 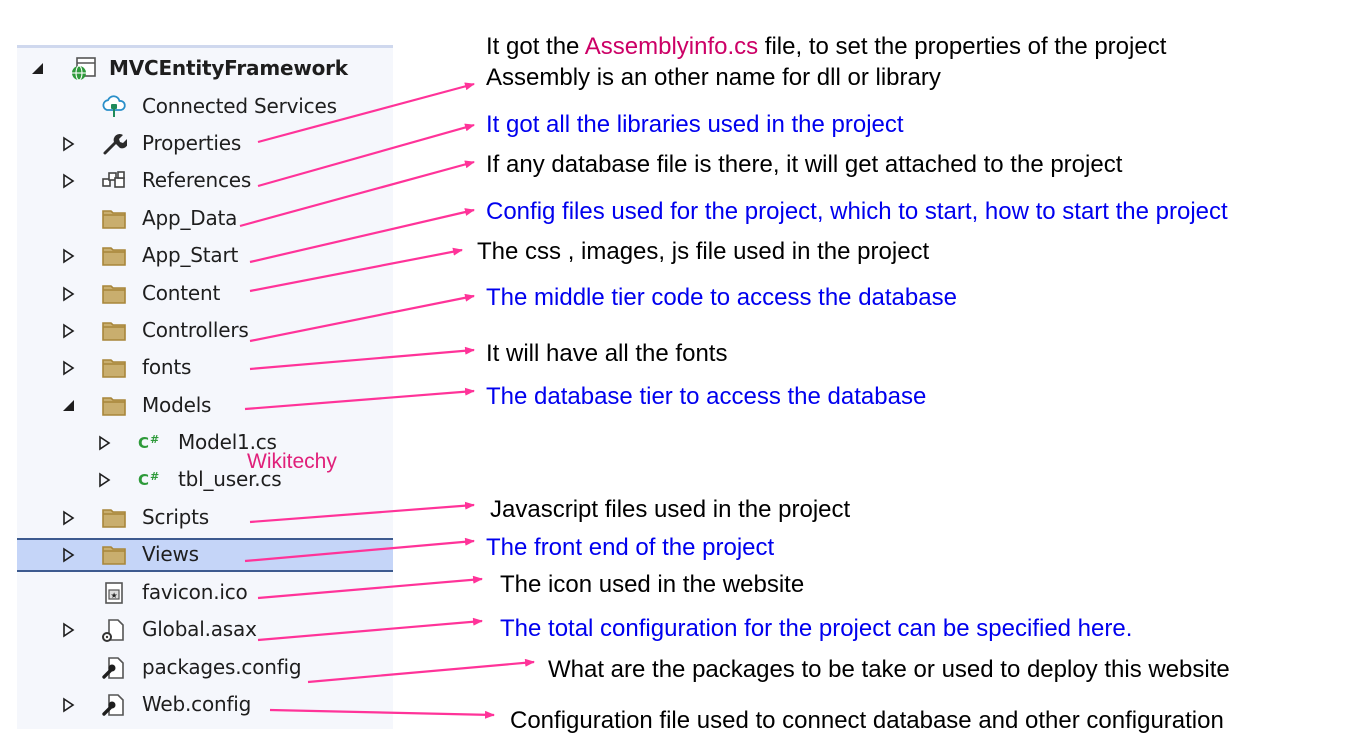 What do you see at coordinates (362, 358) in the screenshot?
I see `arrow-fonts` at bounding box center [362, 358].